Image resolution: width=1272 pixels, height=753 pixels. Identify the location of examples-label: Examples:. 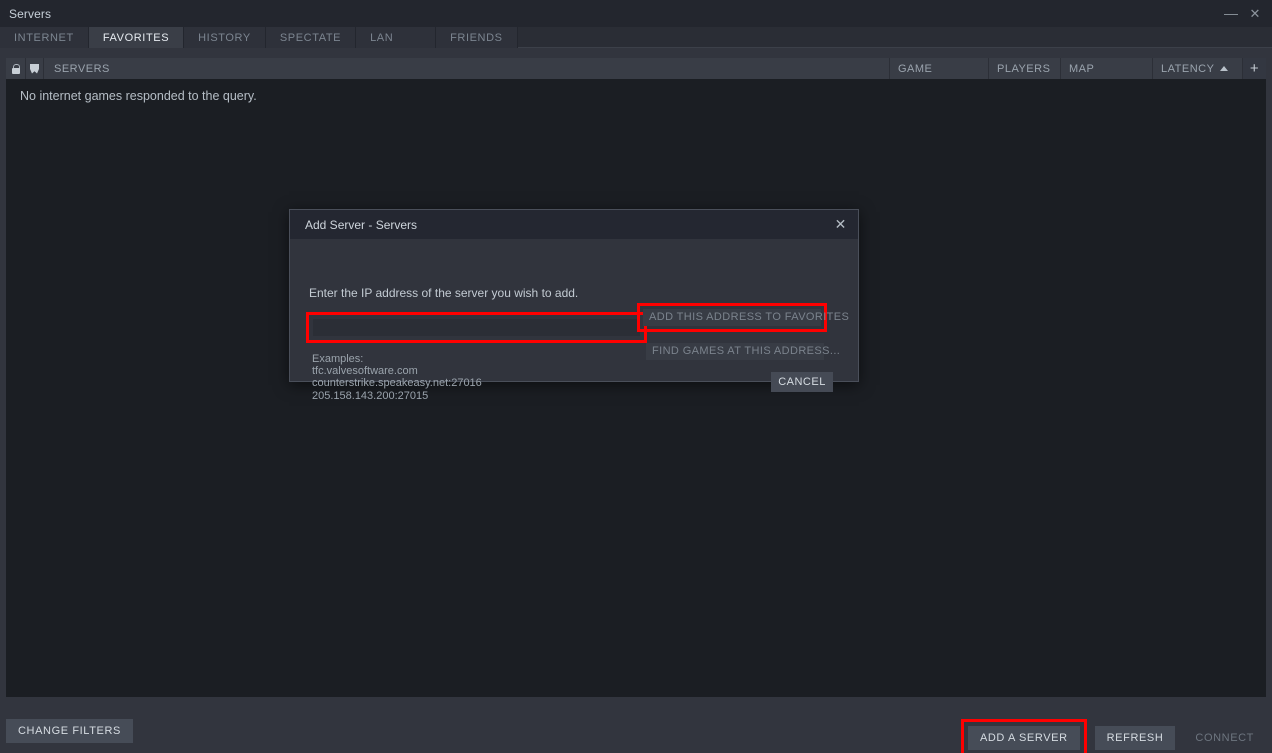
(338, 359).